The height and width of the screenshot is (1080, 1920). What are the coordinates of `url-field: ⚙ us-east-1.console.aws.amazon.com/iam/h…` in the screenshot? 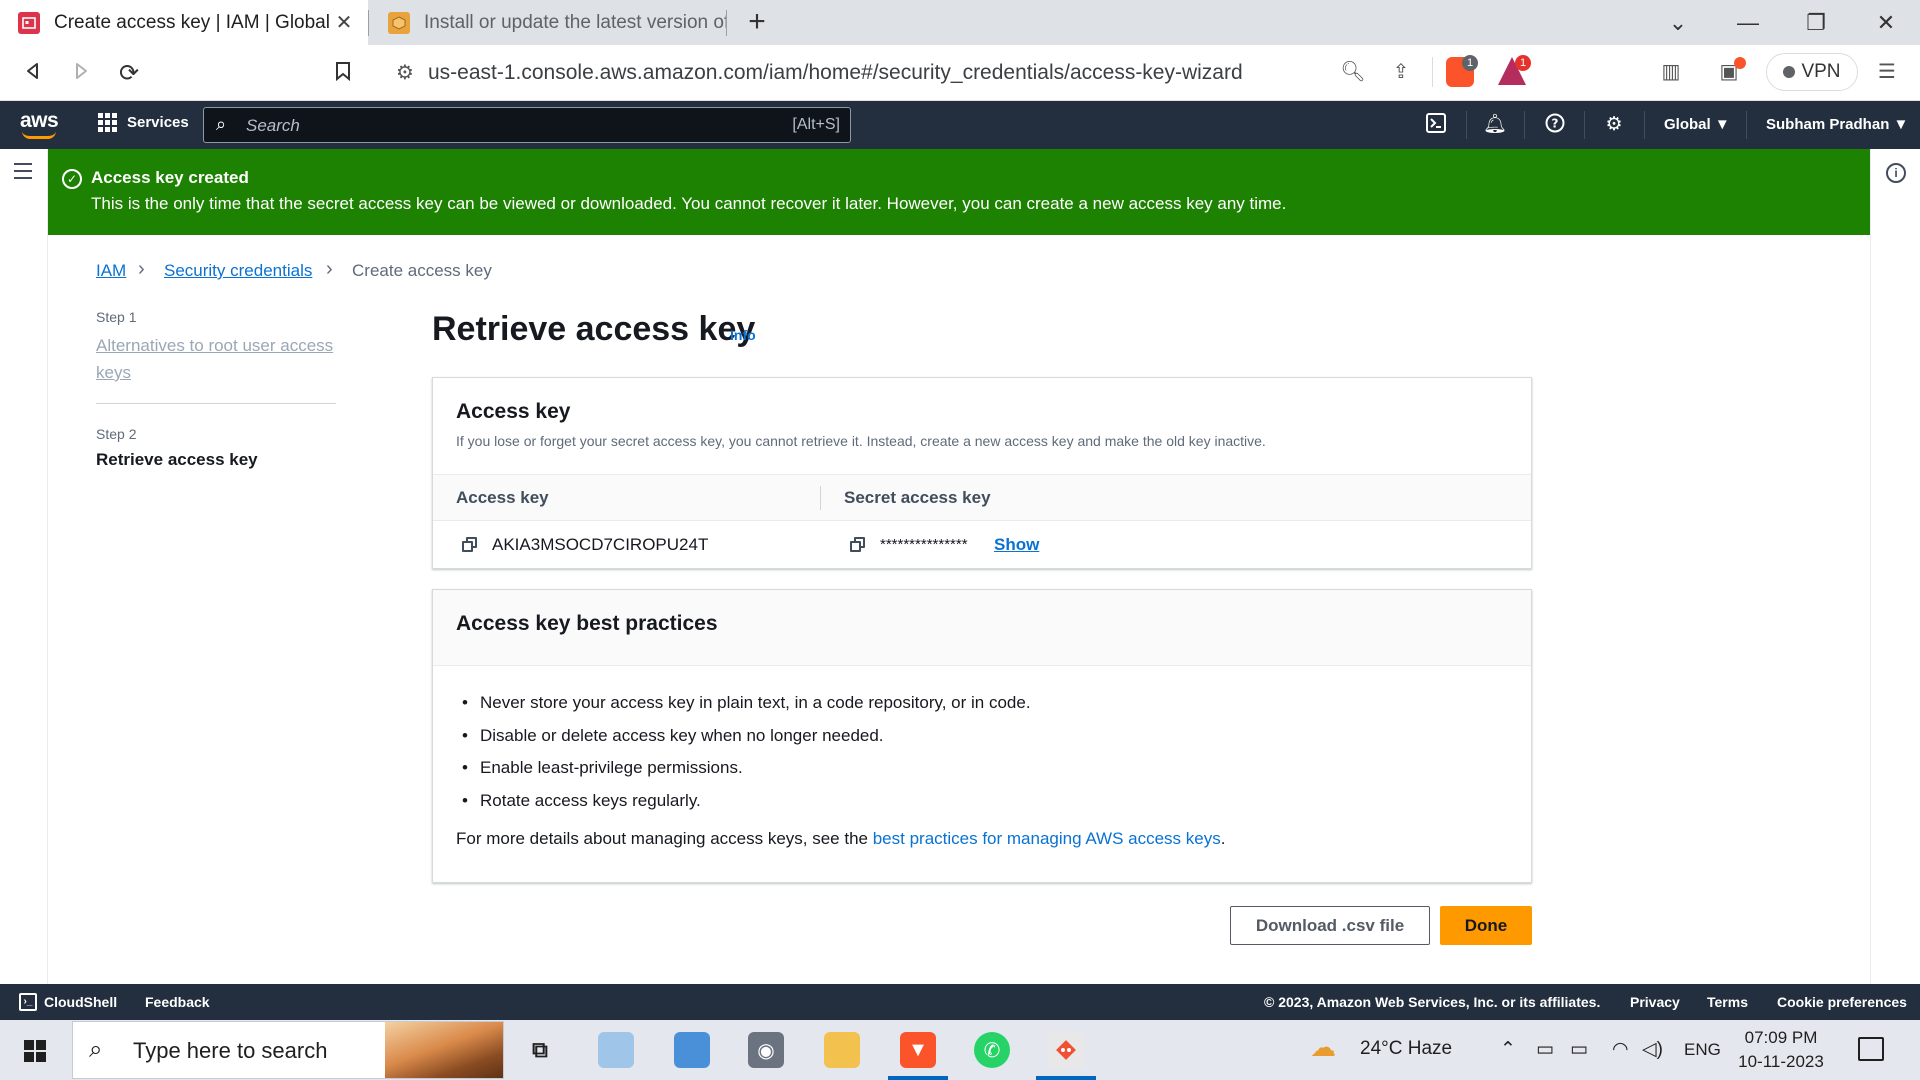 It's located at (960, 73).